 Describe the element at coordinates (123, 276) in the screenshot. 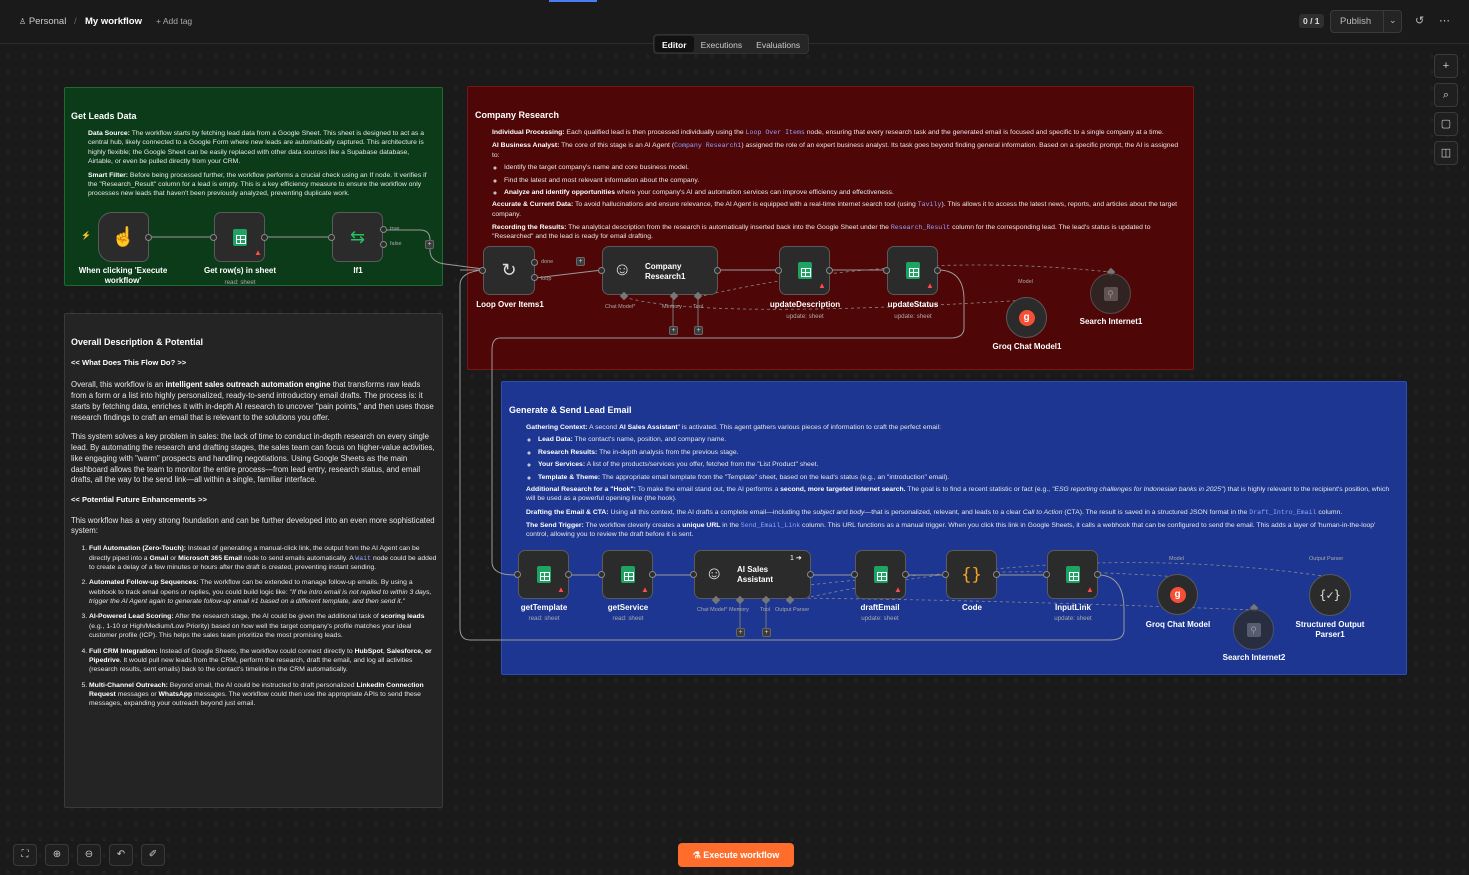

I see `node-label: When clicking 'Execute workflow'` at that location.